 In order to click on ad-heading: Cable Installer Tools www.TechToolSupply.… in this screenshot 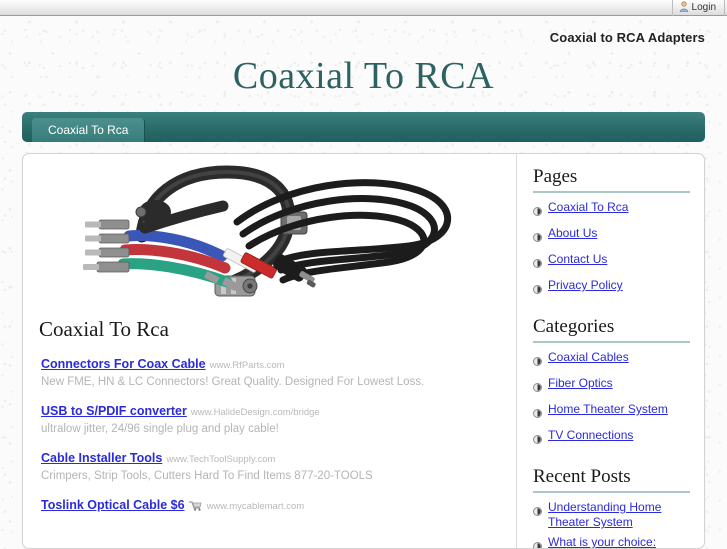, I will do `click(271, 458)`.